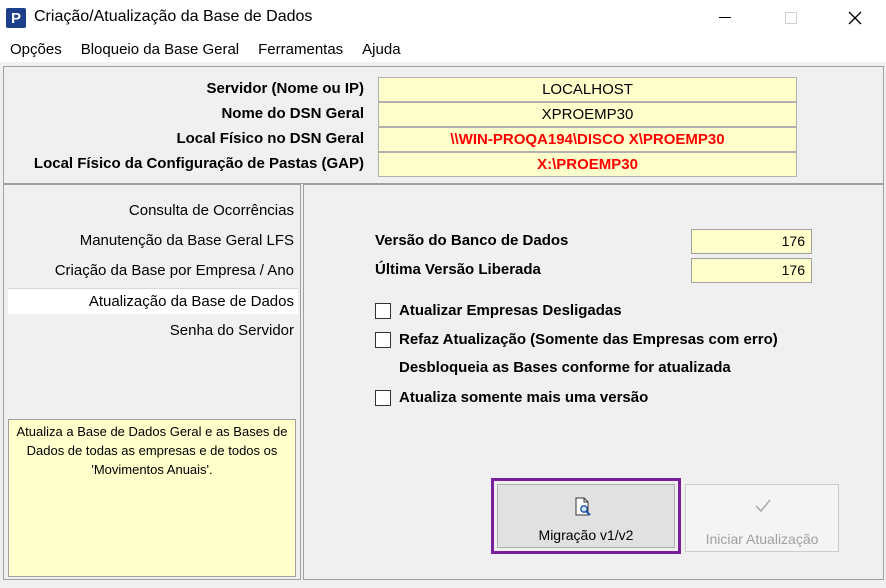 The width and height of the screenshot is (886, 588). I want to click on dsn-value: XPROEMP30, so click(587, 114).